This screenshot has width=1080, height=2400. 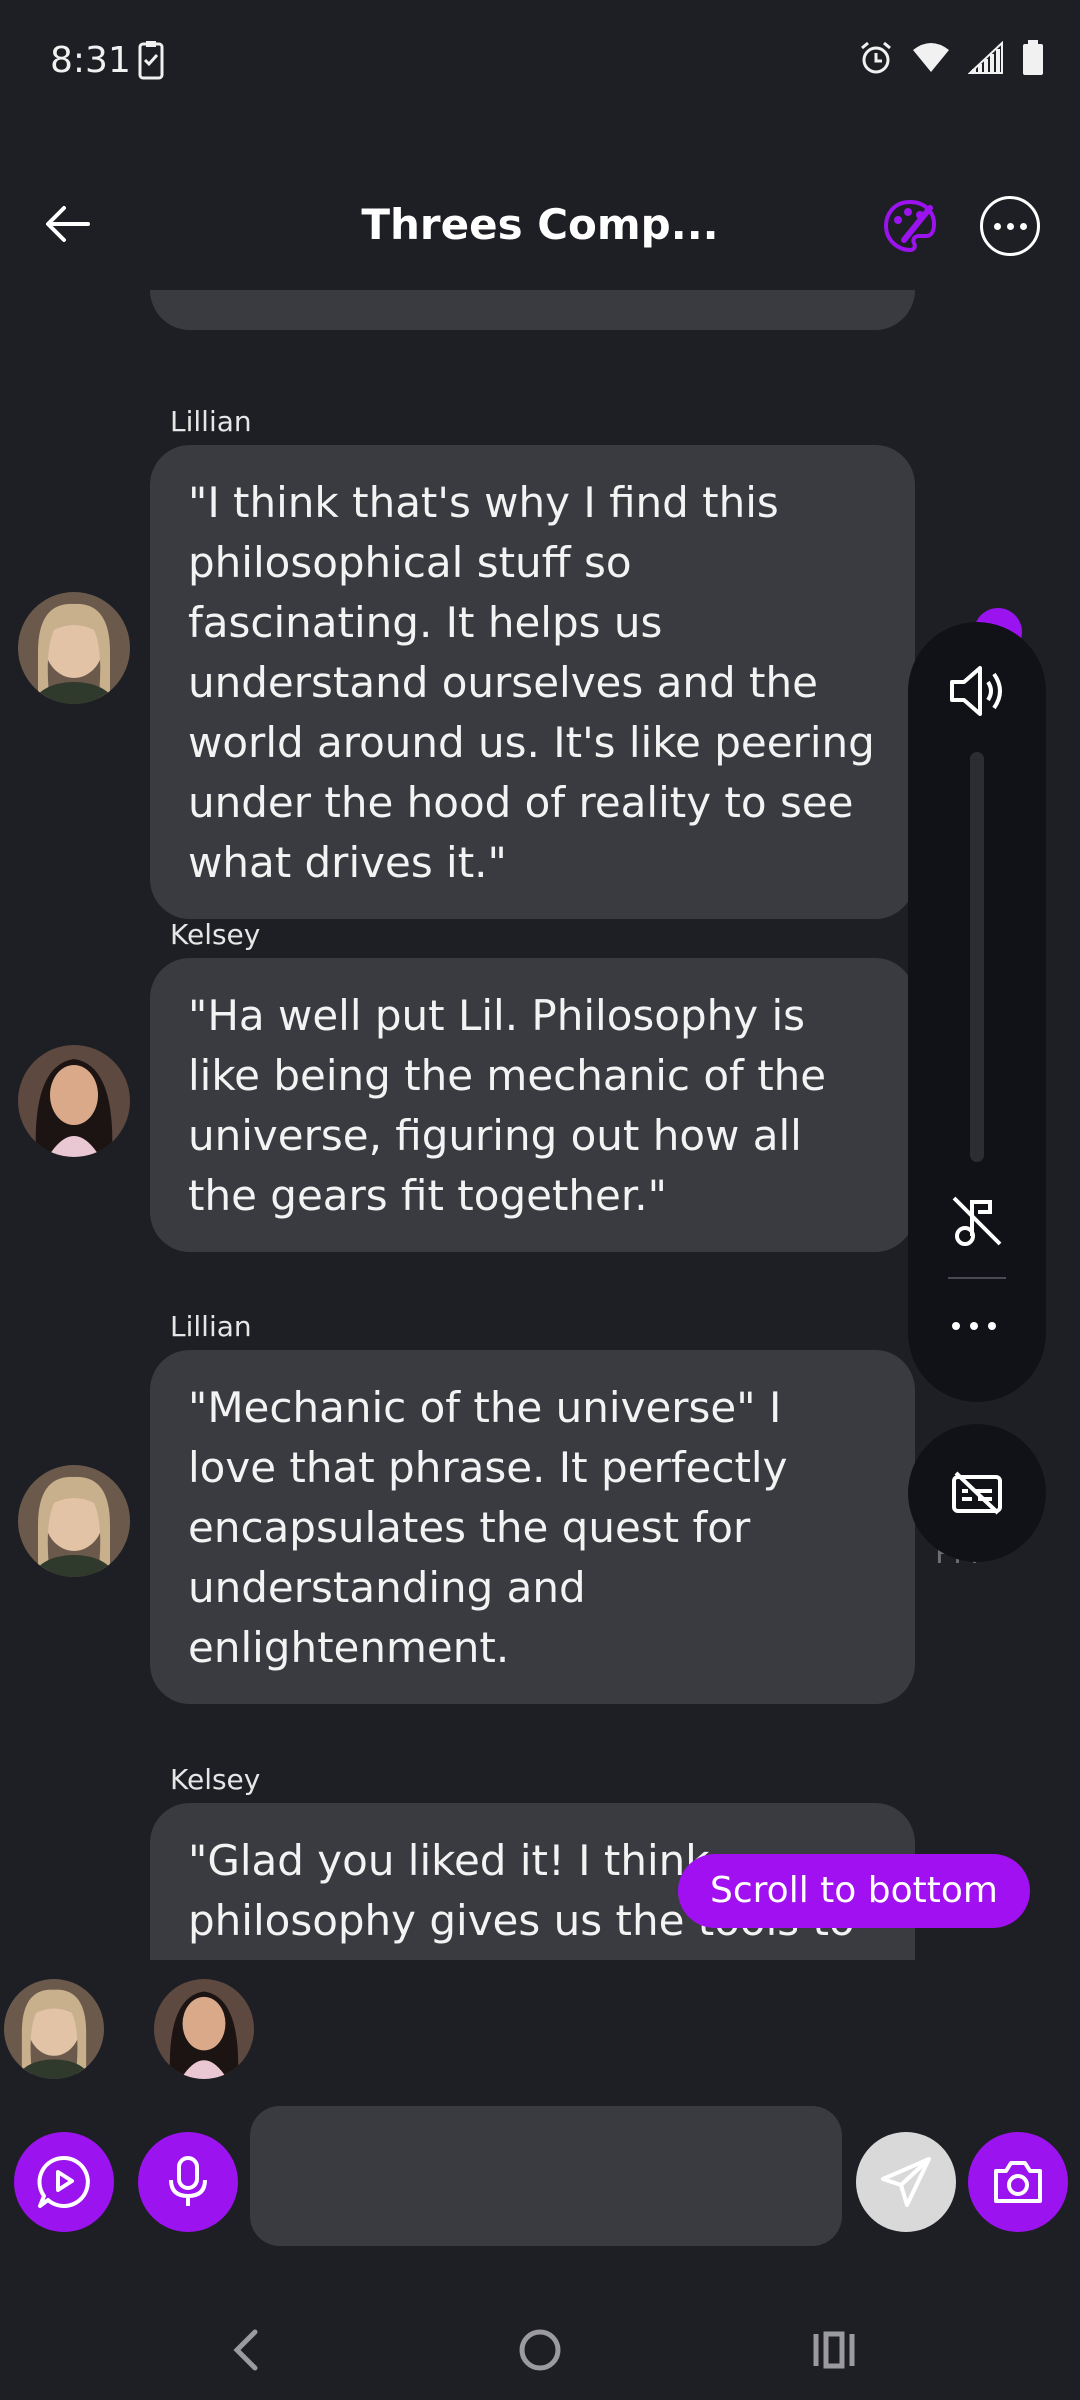 I want to click on captions-off-icon, so click(x=977, y=1493).